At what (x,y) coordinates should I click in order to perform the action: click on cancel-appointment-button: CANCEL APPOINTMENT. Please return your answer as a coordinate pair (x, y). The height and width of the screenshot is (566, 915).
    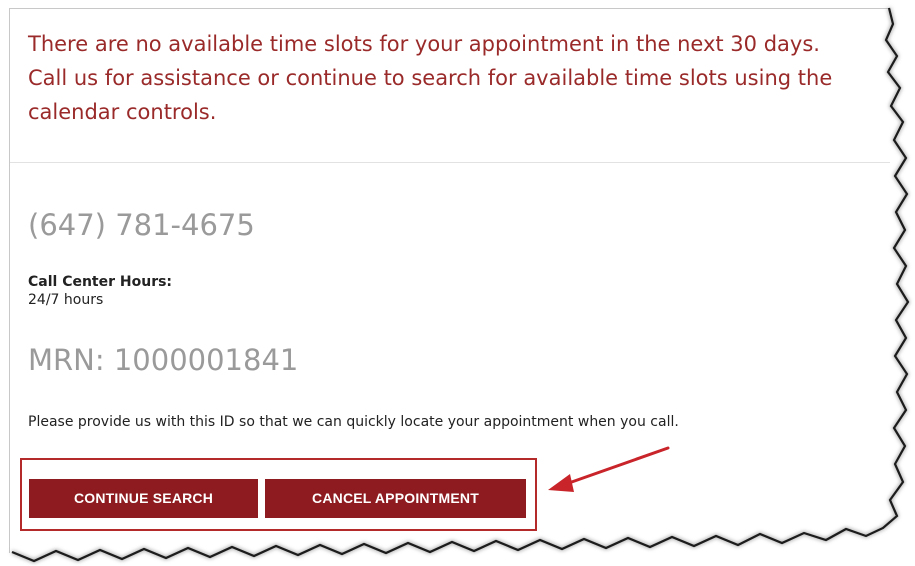
    Looking at the image, I should click on (395, 498).